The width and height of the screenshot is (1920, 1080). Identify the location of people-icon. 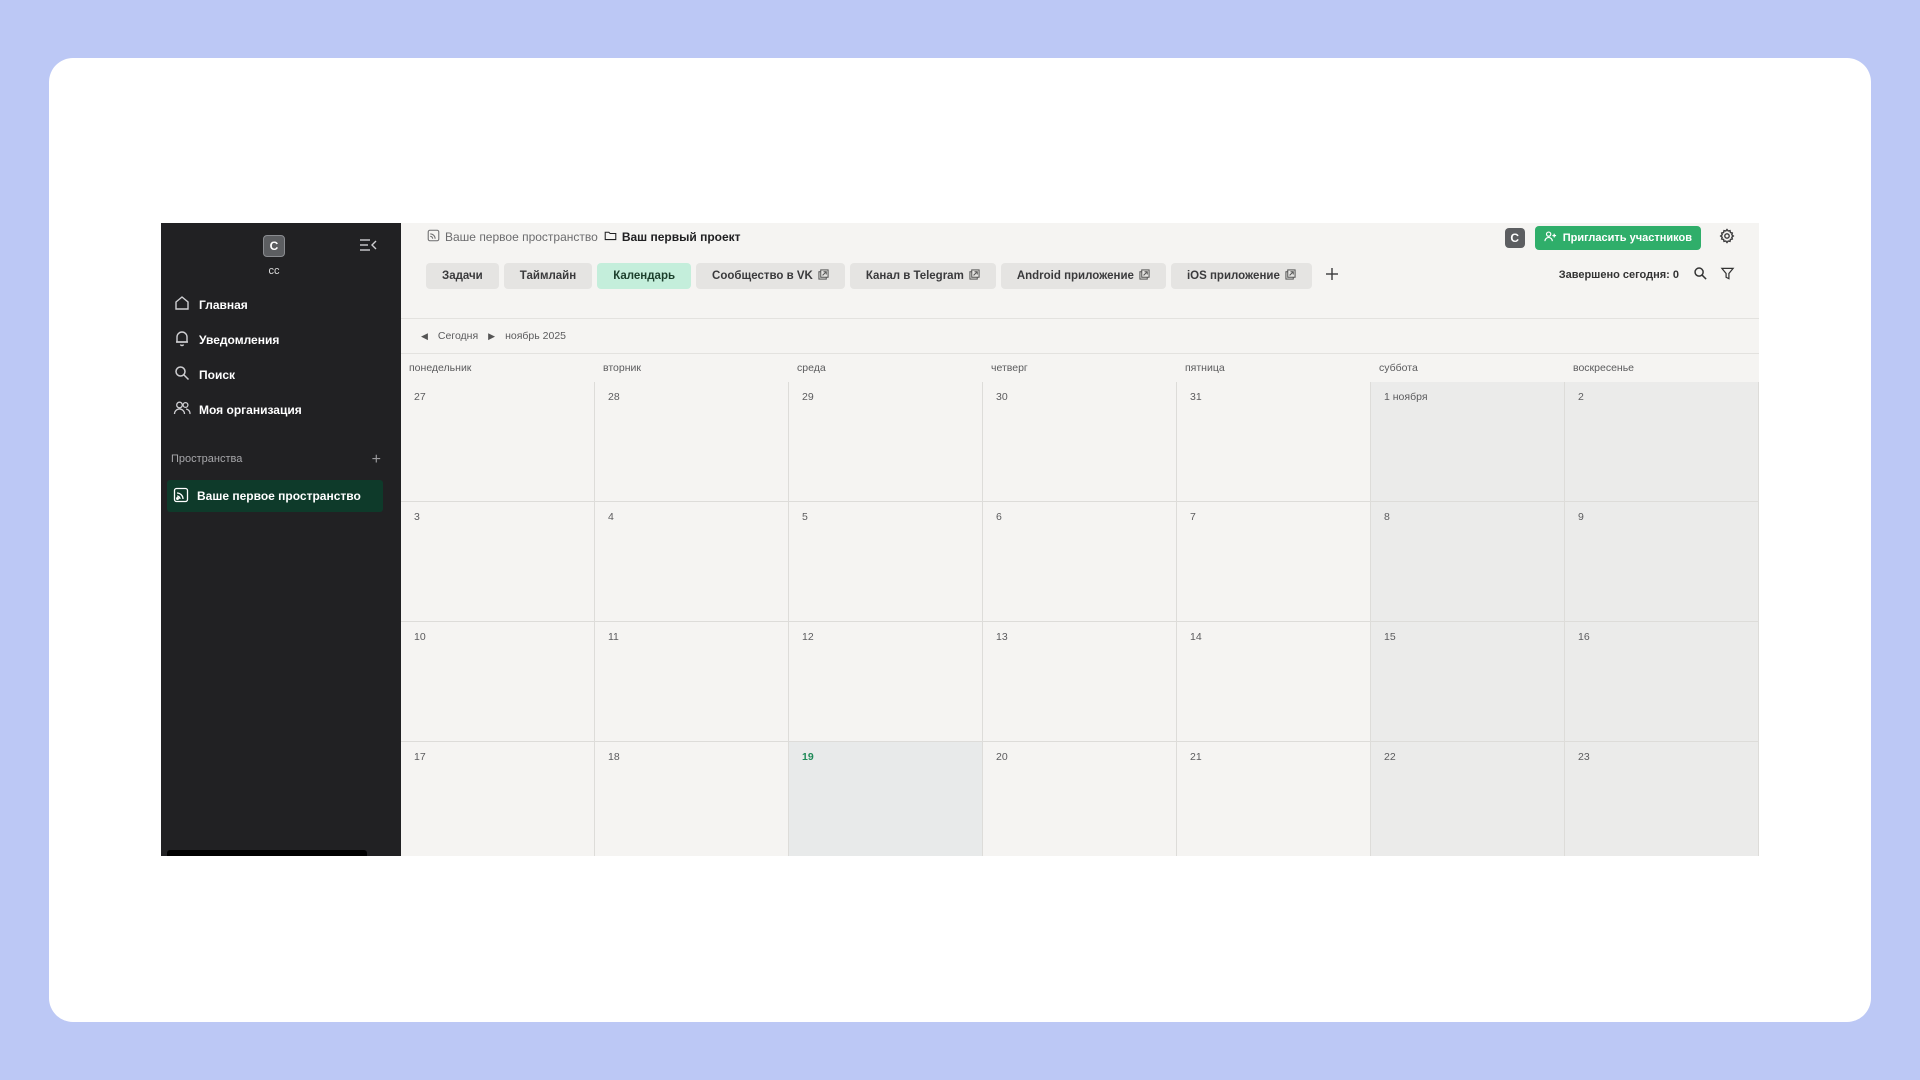
(182, 409).